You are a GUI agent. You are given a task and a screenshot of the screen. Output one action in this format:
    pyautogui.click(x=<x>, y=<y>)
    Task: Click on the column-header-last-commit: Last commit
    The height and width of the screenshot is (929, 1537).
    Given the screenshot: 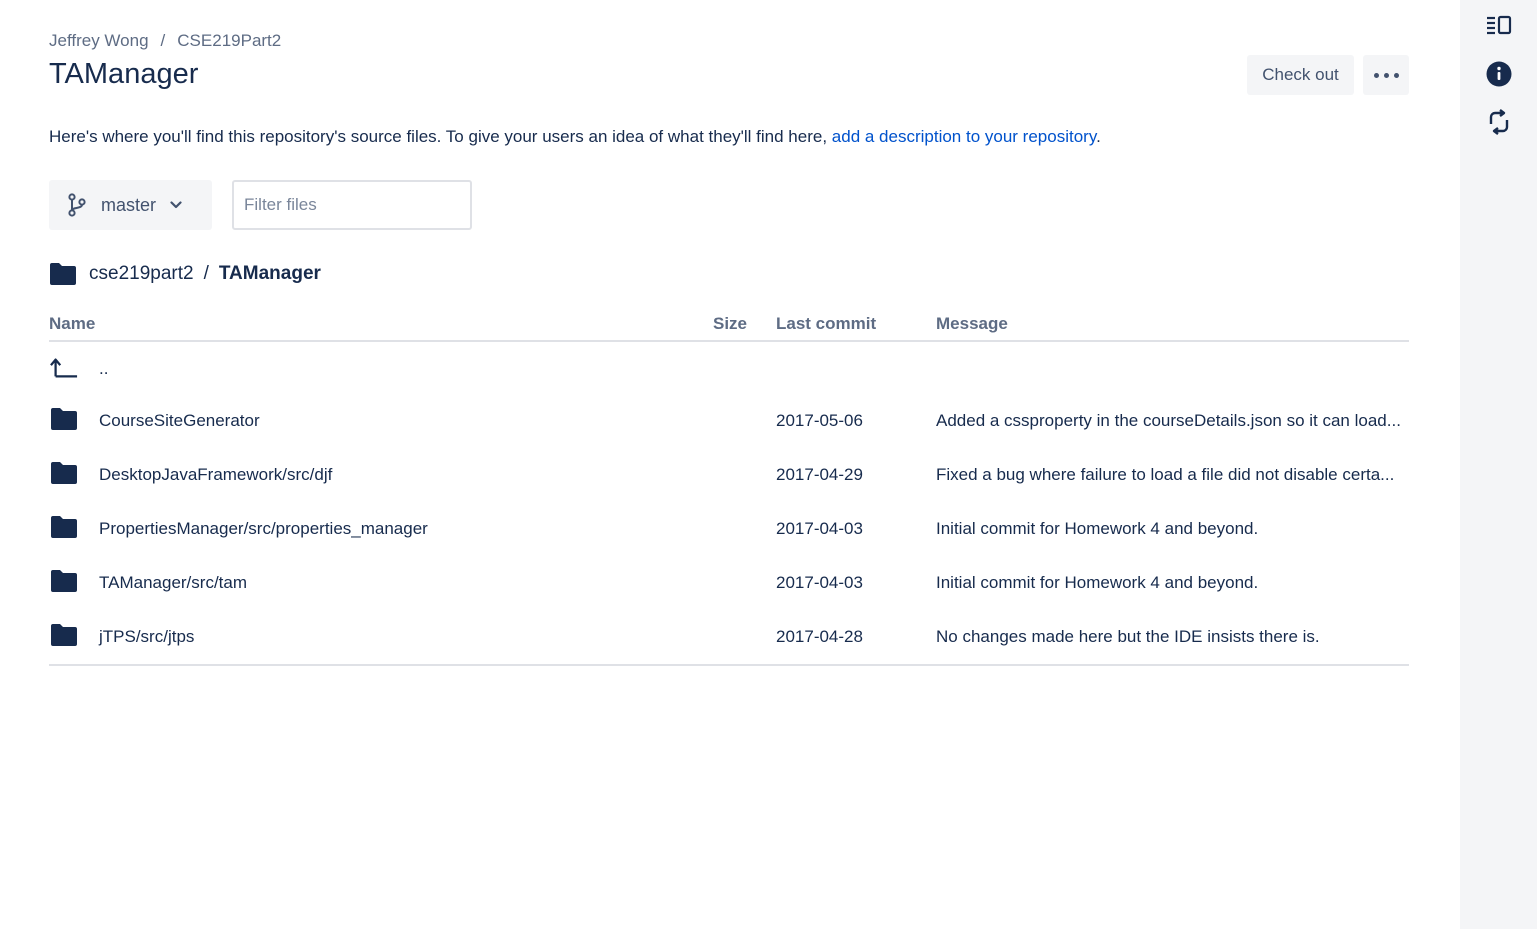 What is the action you would take?
    pyautogui.click(x=826, y=323)
    